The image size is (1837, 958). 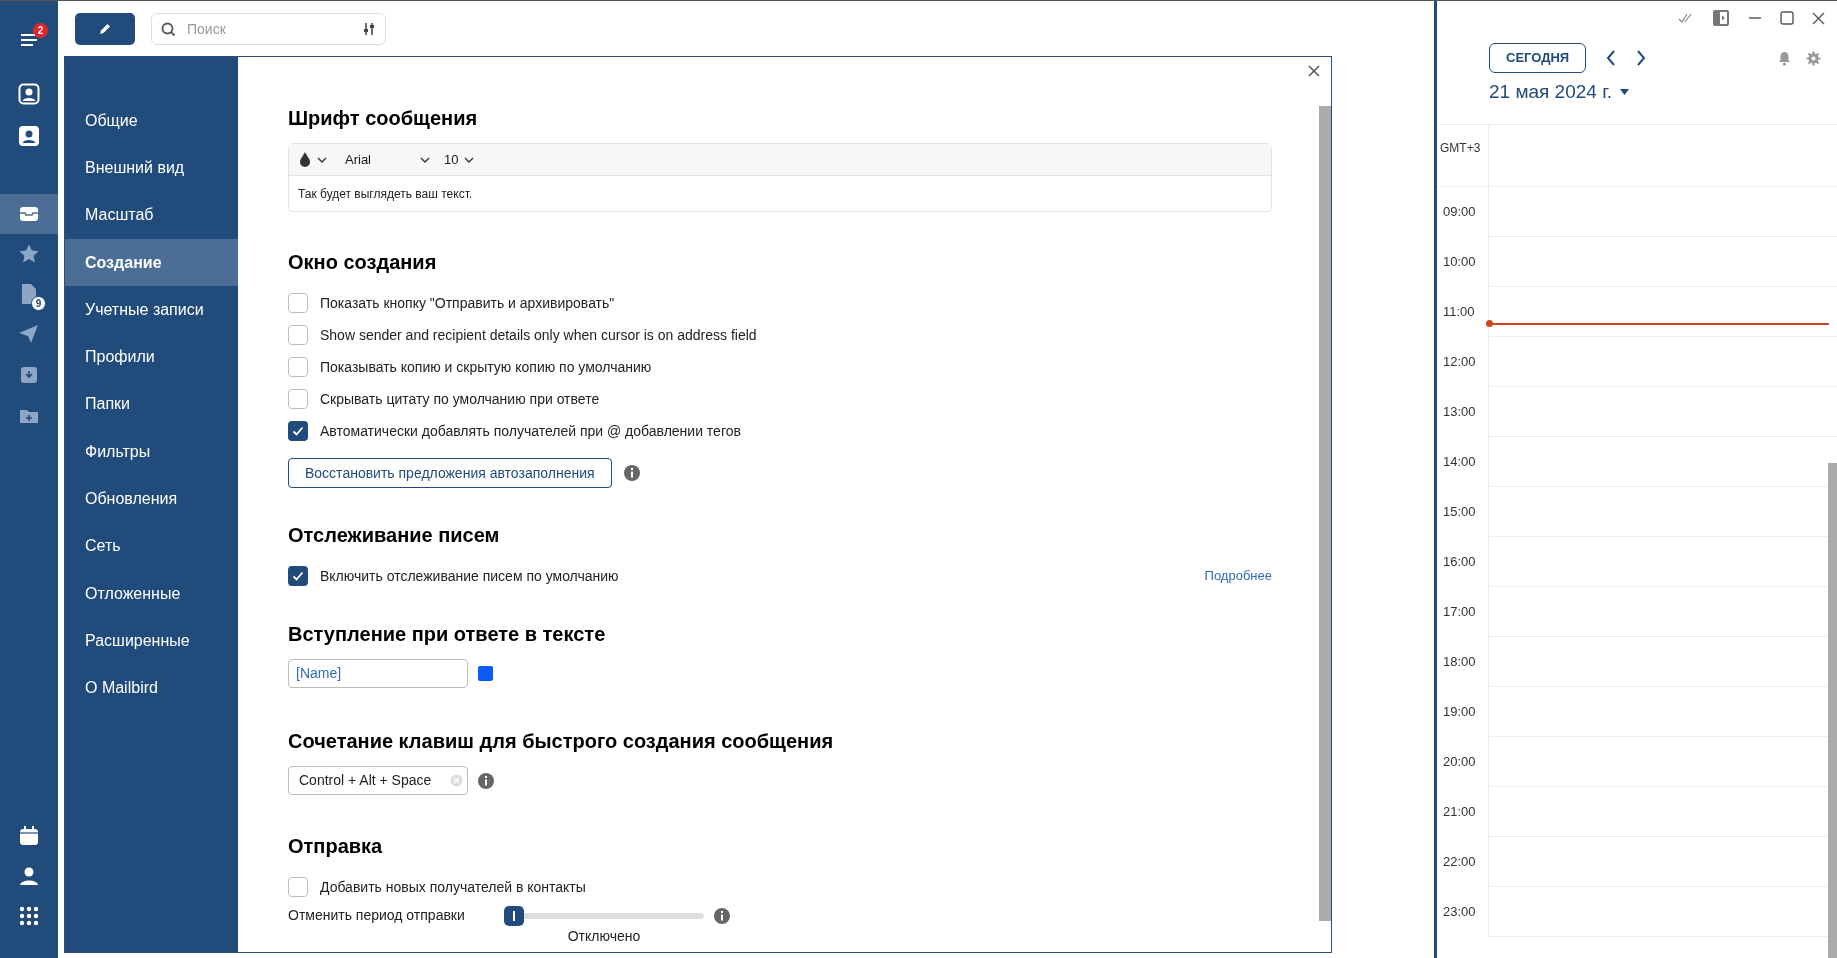 I want to click on caret-icon, so click(x=1625, y=92).